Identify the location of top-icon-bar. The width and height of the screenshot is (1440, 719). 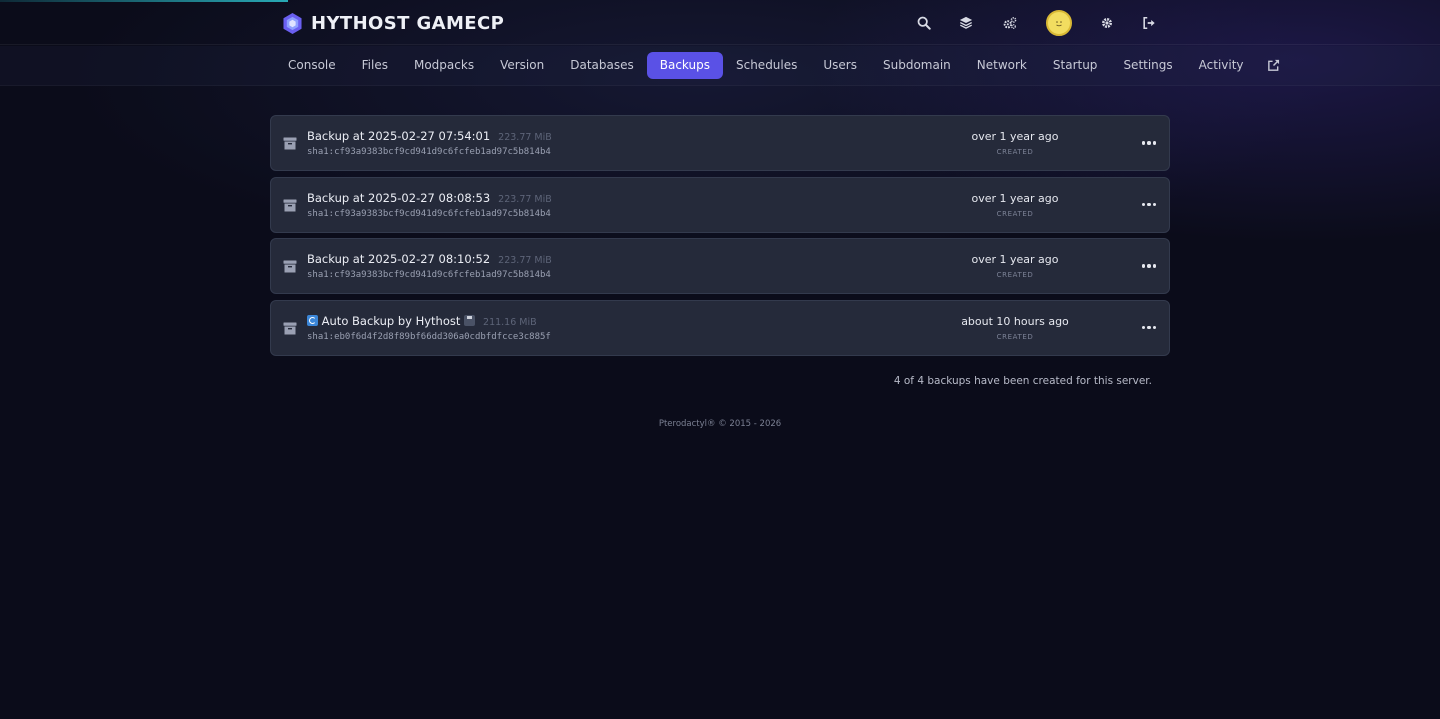
(1035, 23).